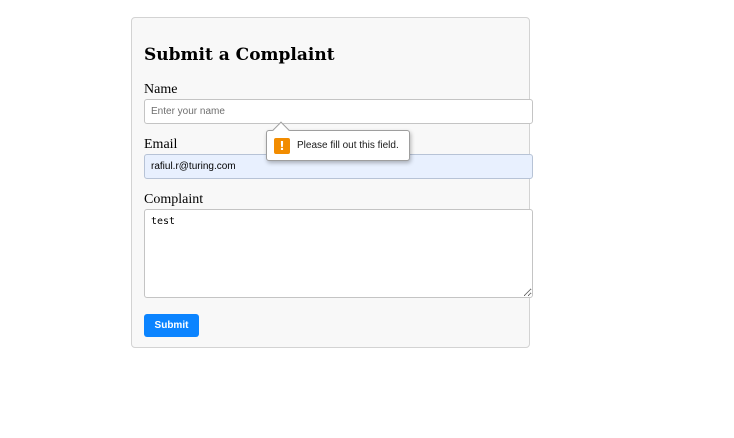 Image resolution: width=734 pixels, height=438 pixels. Describe the element at coordinates (338, 111) in the screenshot. I see `name-input` at that location.